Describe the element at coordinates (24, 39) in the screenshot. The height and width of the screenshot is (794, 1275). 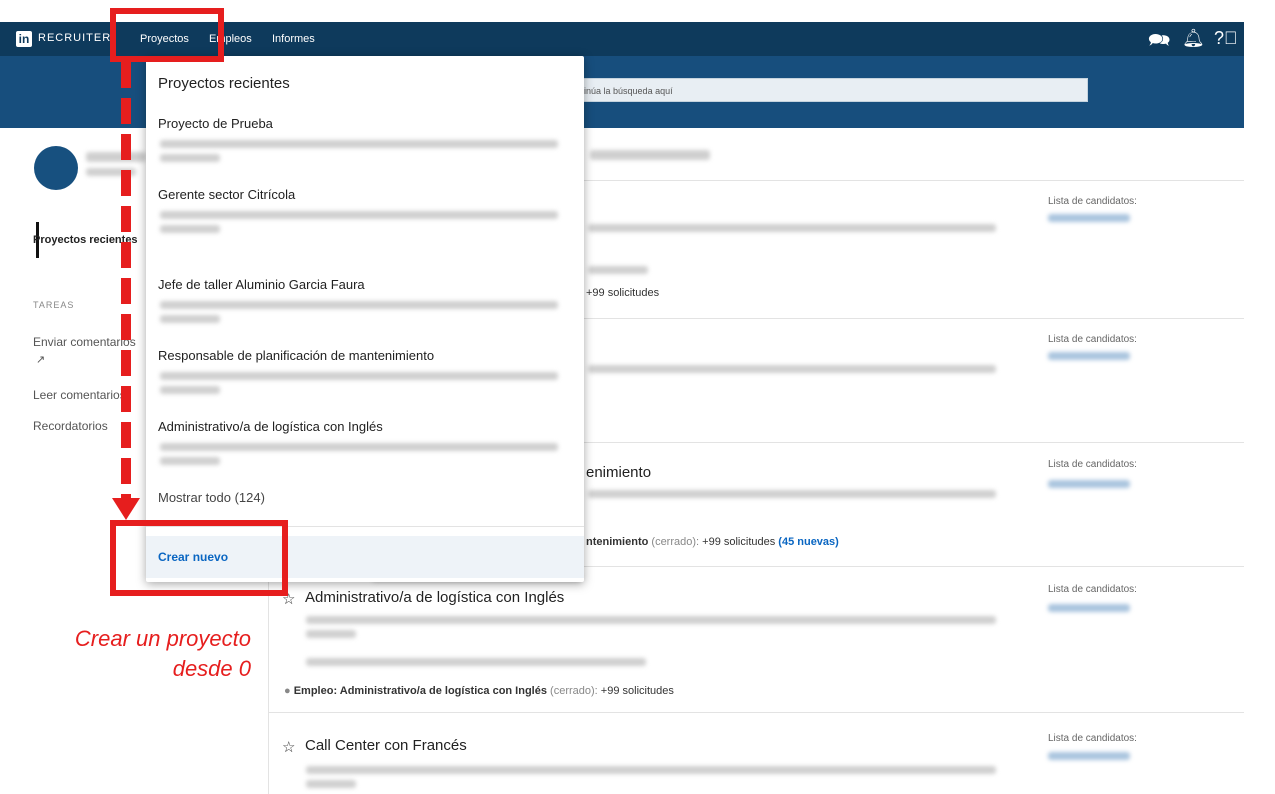
I see `linkedin-logo: in` at that location.